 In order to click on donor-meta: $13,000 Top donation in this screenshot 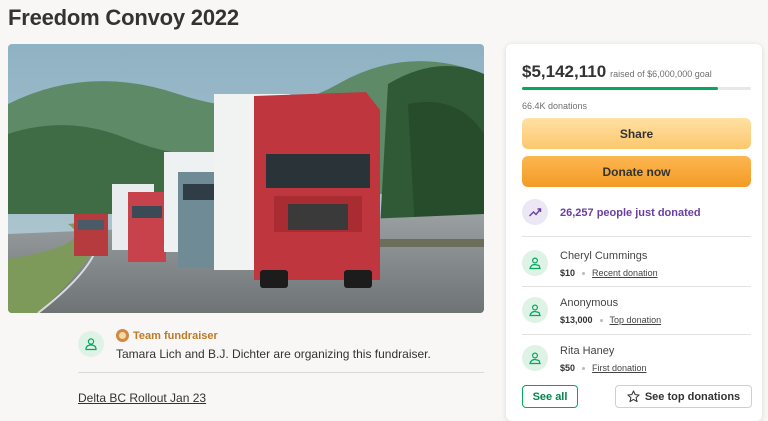, I will do `click(610, 320)`.